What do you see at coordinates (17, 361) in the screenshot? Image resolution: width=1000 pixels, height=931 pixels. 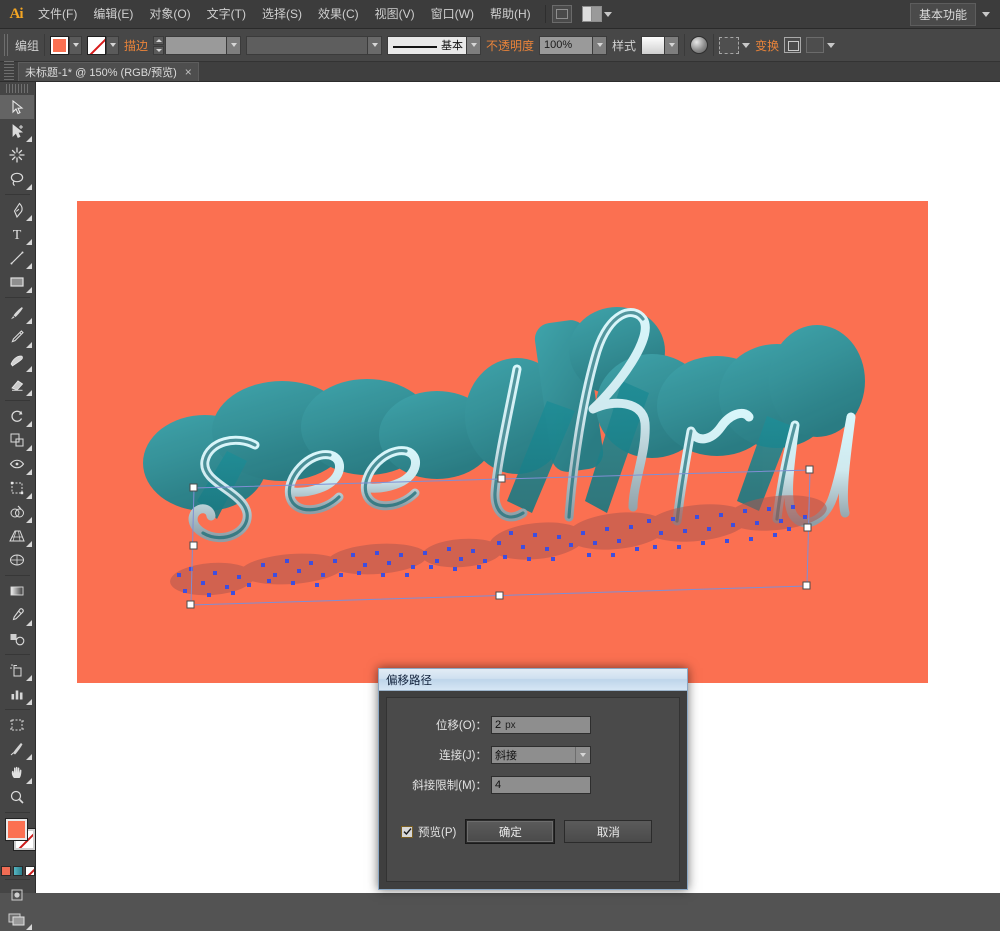 I see `blob-brush-tool` at bounding box center [17, 361].